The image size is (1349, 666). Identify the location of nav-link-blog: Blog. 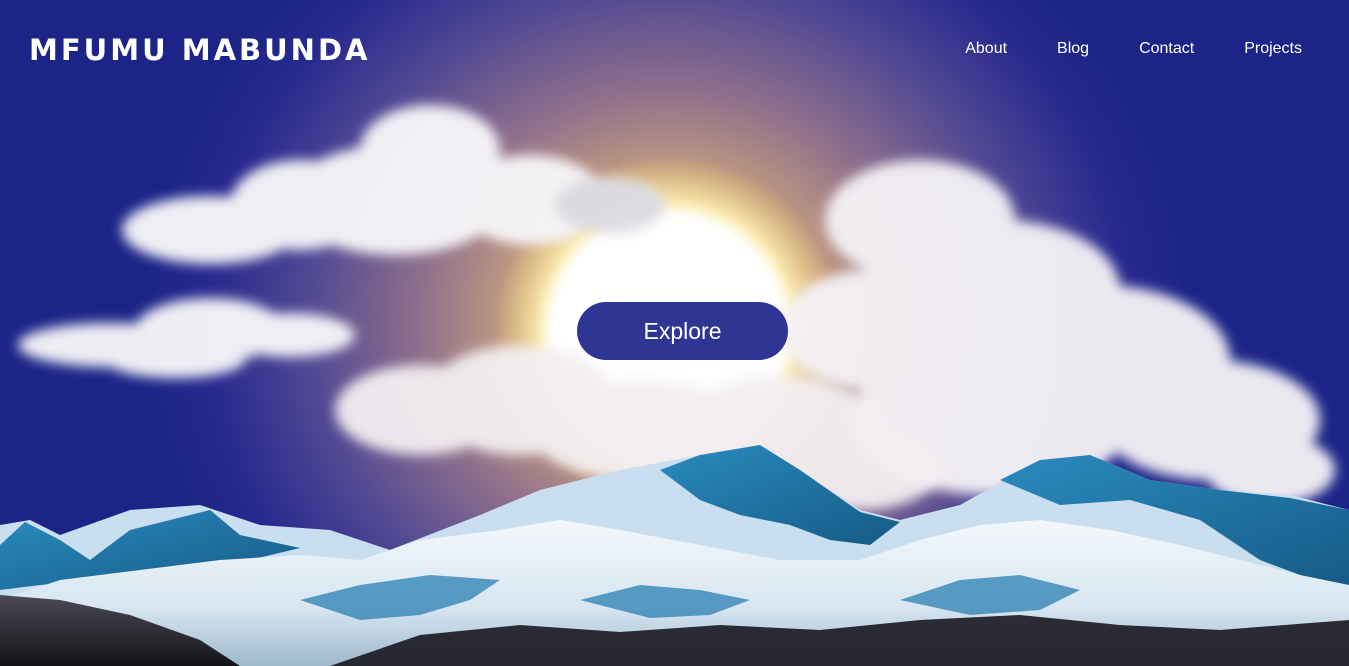
(1073, 49).